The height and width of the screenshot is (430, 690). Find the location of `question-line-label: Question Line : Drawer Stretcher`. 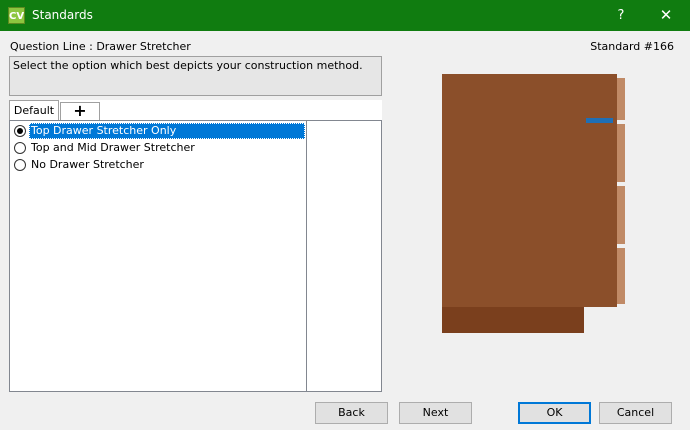

question-line-label: Question Line : Drawer Stretcher is located at coordinates (100, 46).